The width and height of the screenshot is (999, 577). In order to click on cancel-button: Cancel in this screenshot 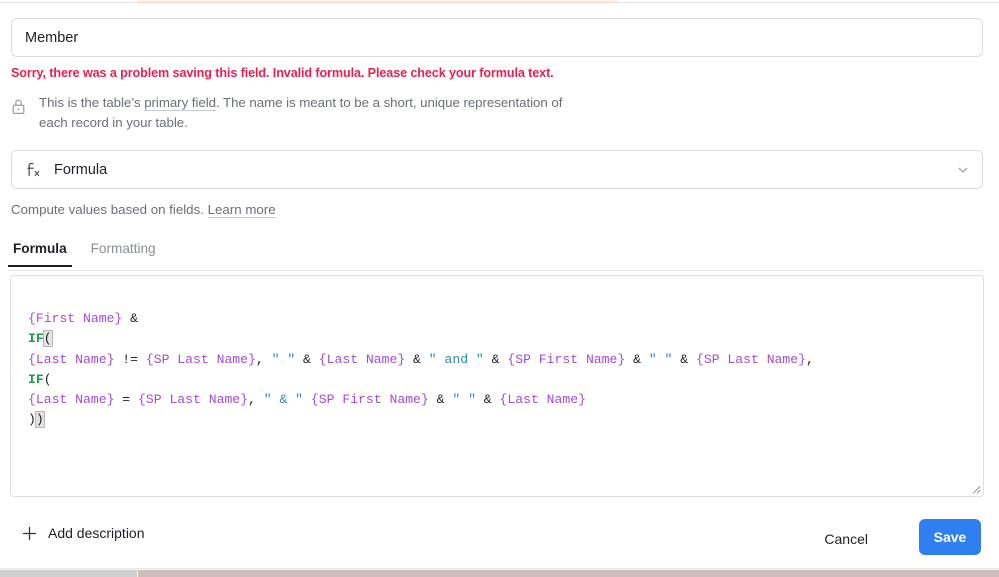, I will do `click(846, 539)`.